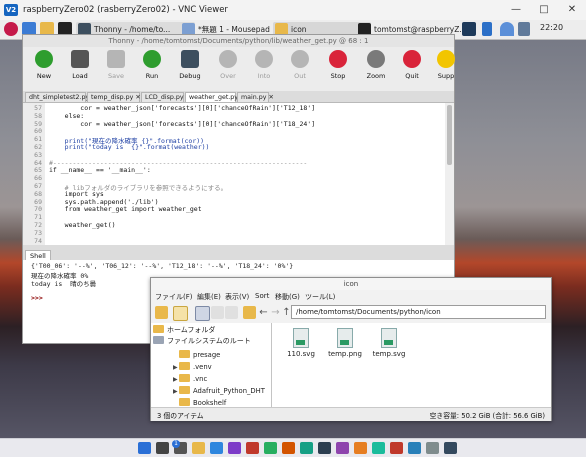 The image size is (586, 457). What do you see at coordinates (264, 65) in the screenshot?
I see `toolbar-button-into: Into` at bounding box center [264, 65].